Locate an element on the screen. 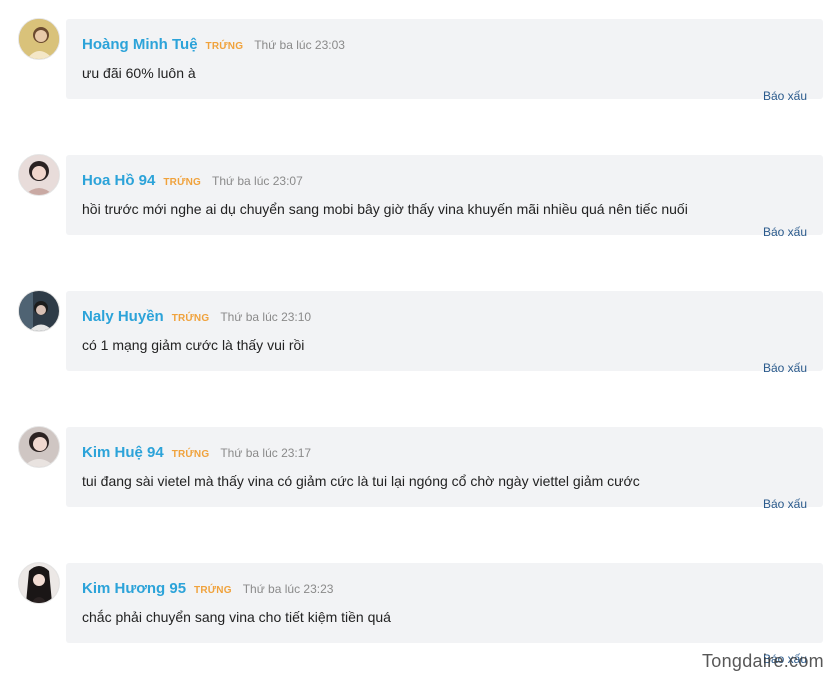 The width and height of the screenshot is (839, 683). comment-text: ưu đãi 60% luôn à is located at coordinates (139, 73).